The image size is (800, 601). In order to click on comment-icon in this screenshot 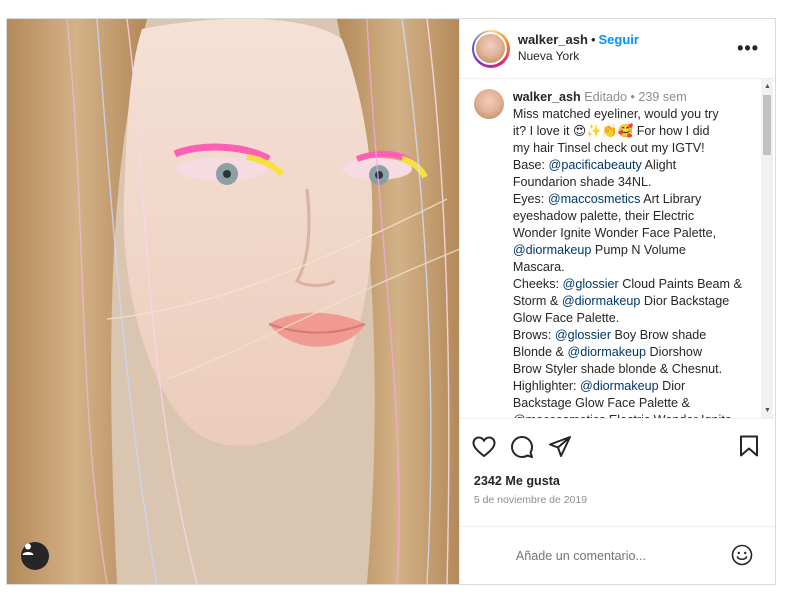, I will do `click(522, 447)`.